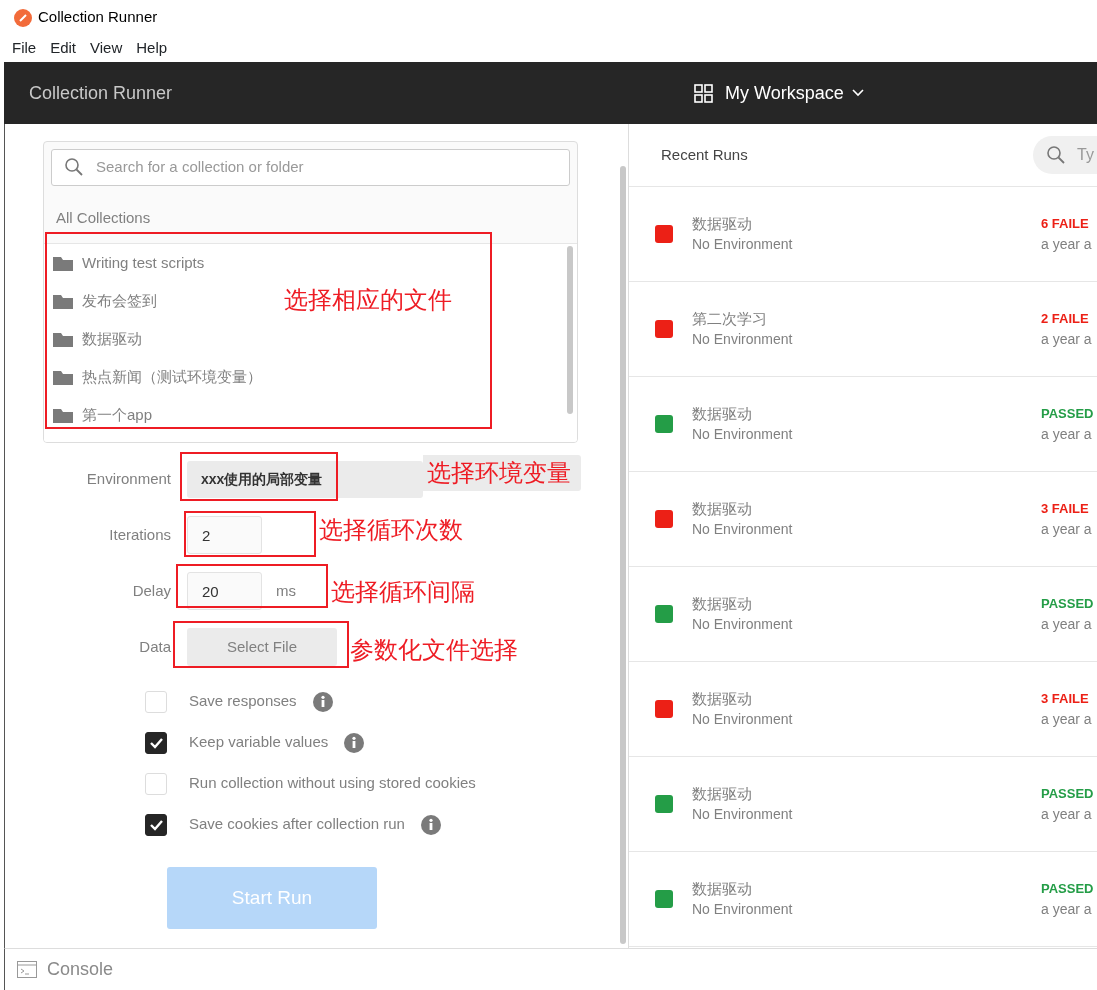 Image resolution: width=1097 pixels, height=990 pixels. Describe the element at coordinates (151, 590) in the screenshot. I see `field-label: Delay` at that location.